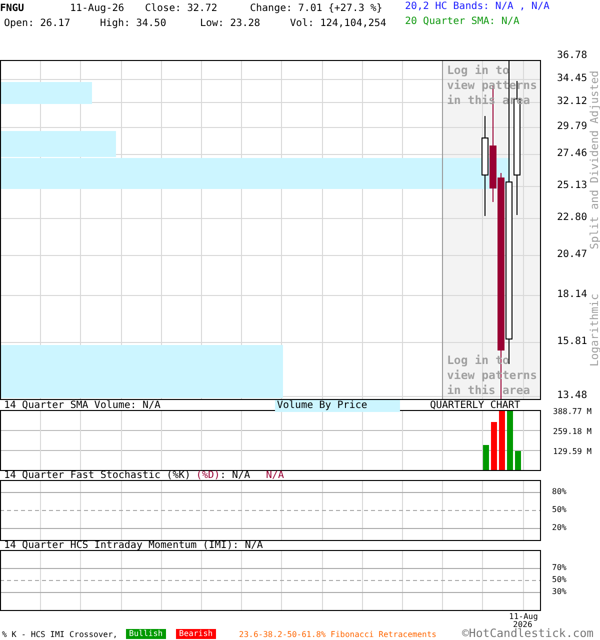 Image resolution: width=600 pixels, height=640 pixels. What do you see at coordinates (133, 546) in the screenshot?
I see `panel-title: 14 Quarter HCS Intraday Momentum (IMI): N/A` at bounding box center [133, 546].